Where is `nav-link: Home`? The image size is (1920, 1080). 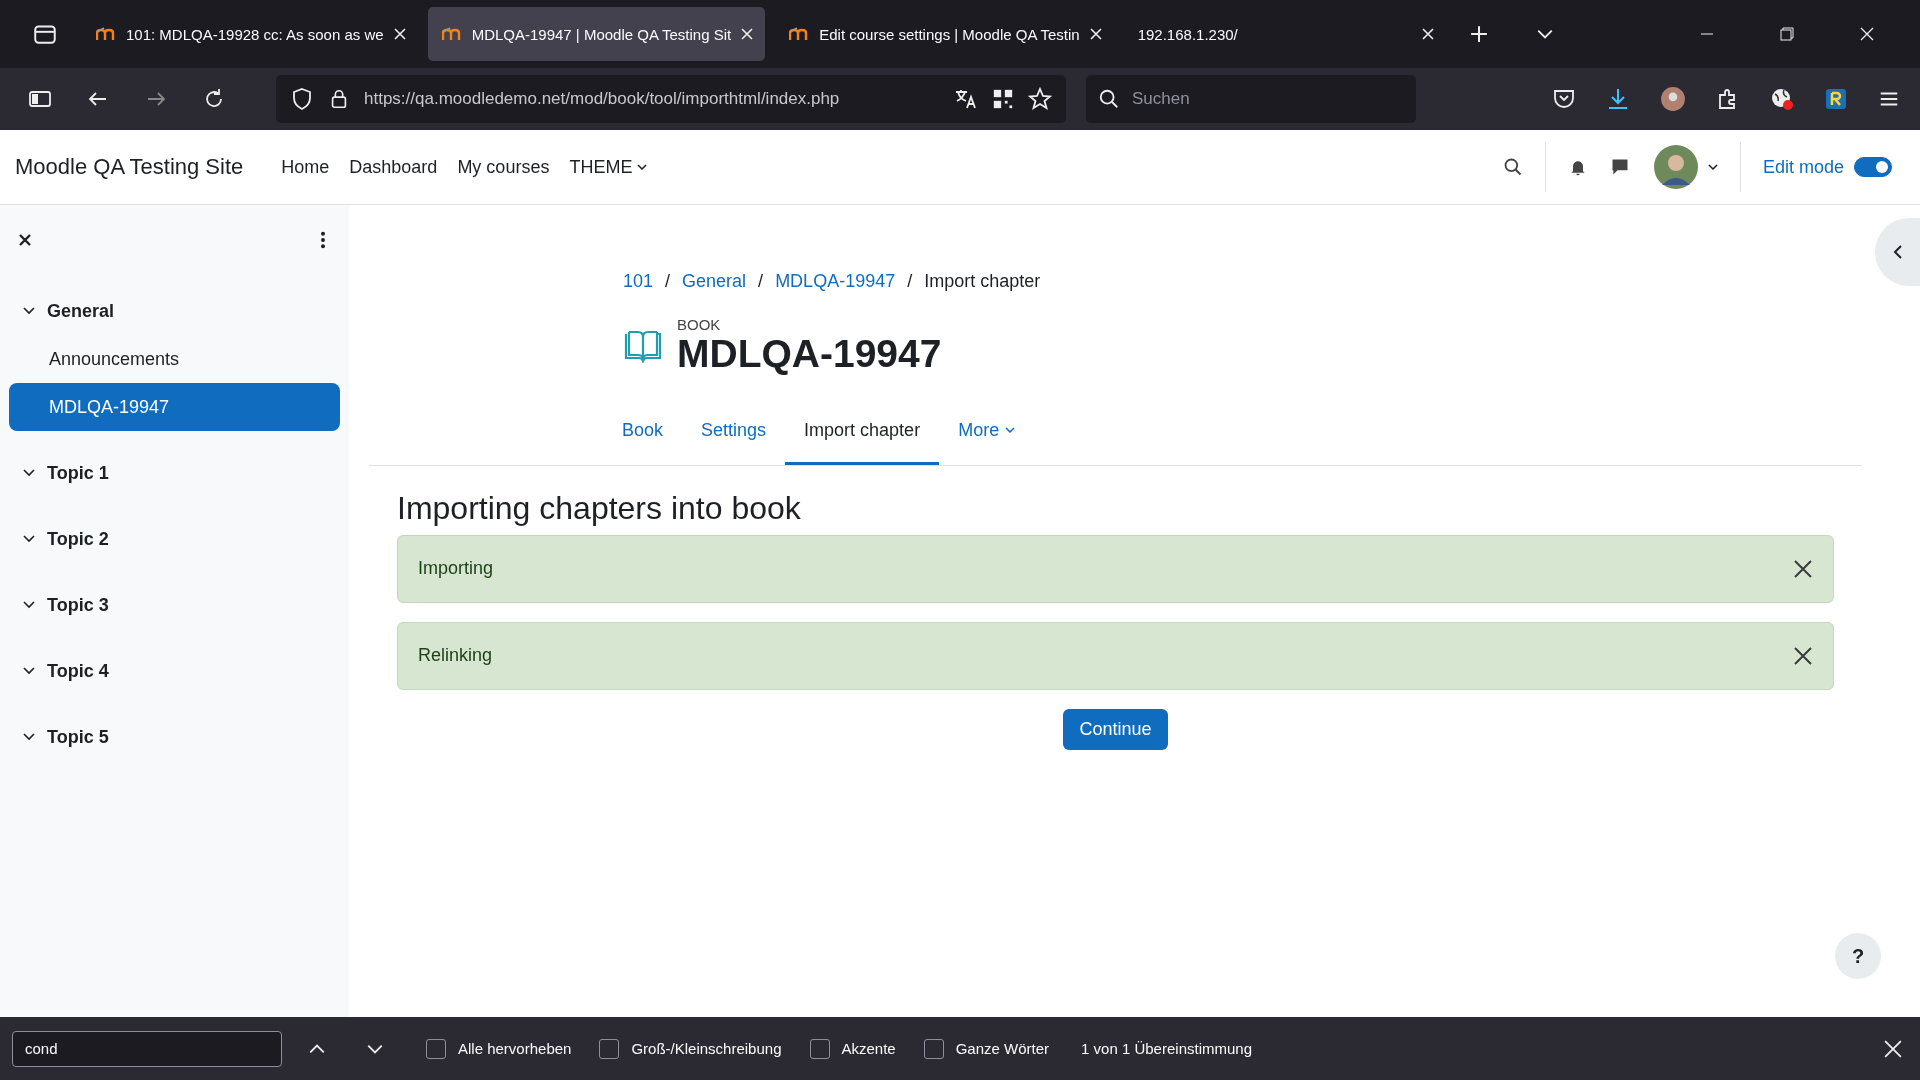
nav-link: Home is located at coordinates (305, 167).